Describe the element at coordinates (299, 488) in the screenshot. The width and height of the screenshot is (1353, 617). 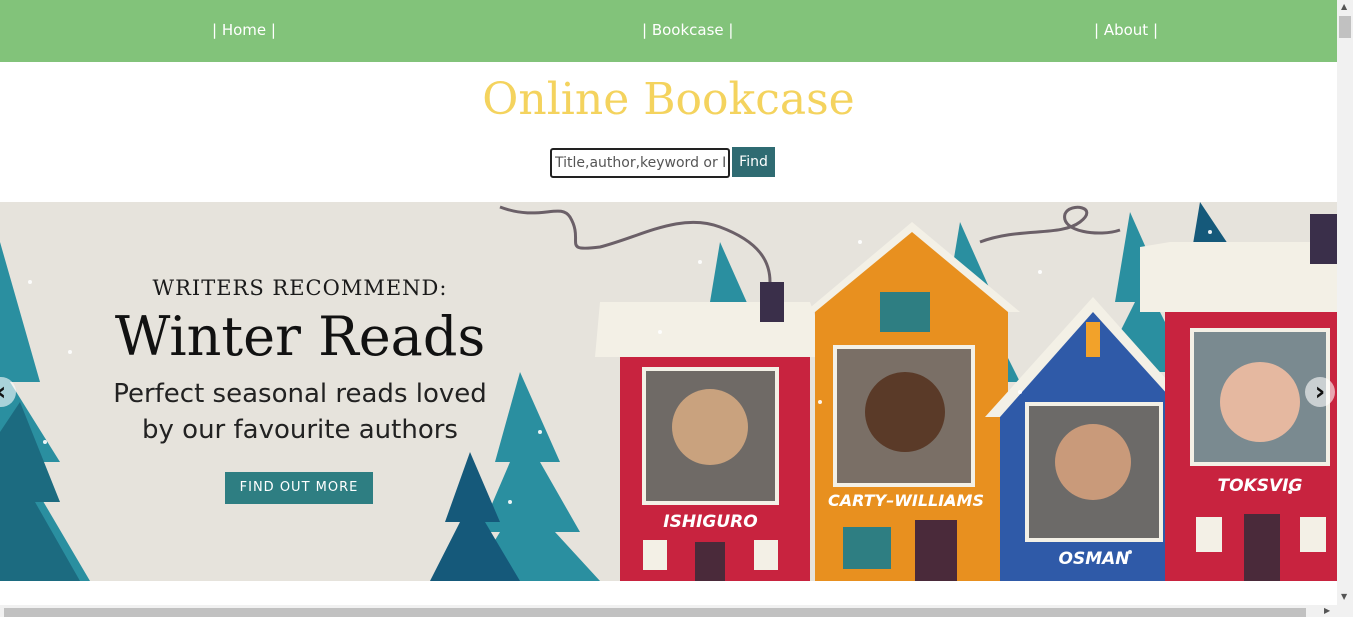
I see `find-out-more-button: FIND OUT MORE` at that location.